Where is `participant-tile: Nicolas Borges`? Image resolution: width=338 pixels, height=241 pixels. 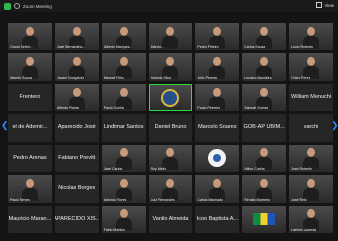 participant-tile: Nicolas Borges is located at coordinates (76, 189).